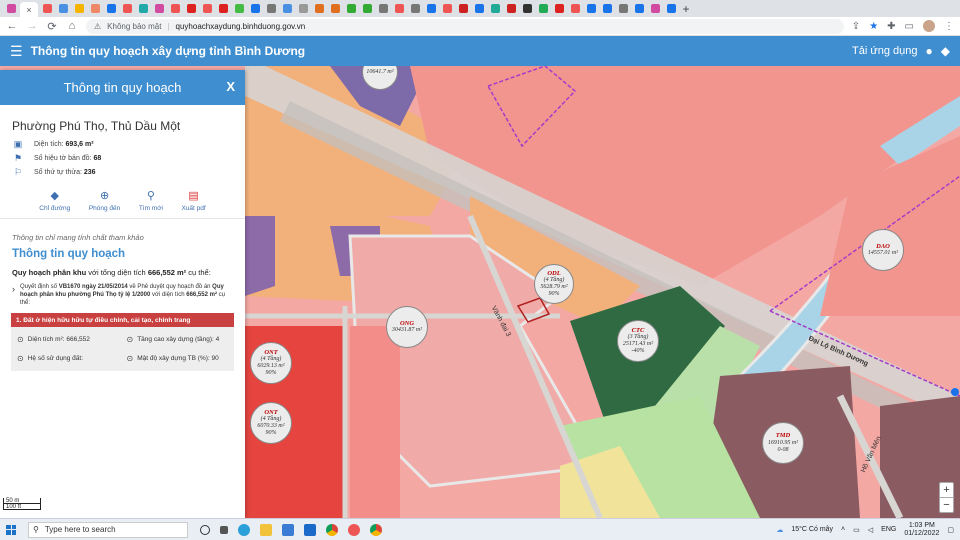 Image resolution: width=960 pixels, height=540 pixels. What do you see at coordinates (888, 529) in the screenshot?
I see `language-indicator: ENG` at bounding box center [888, 529].